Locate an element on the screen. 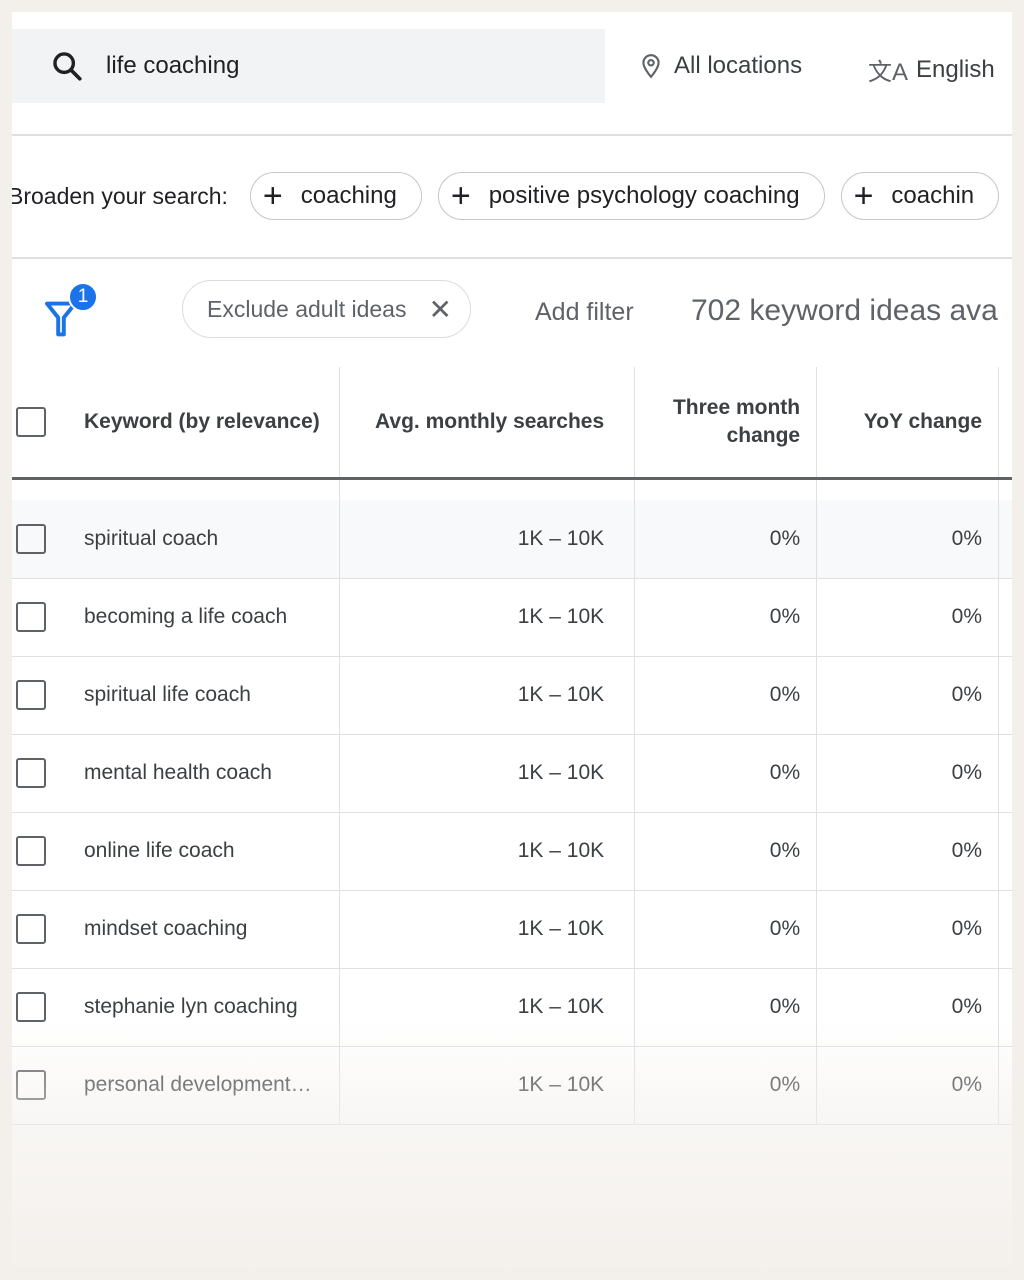  chip-label: coaching is located at coordinates (348, 195).